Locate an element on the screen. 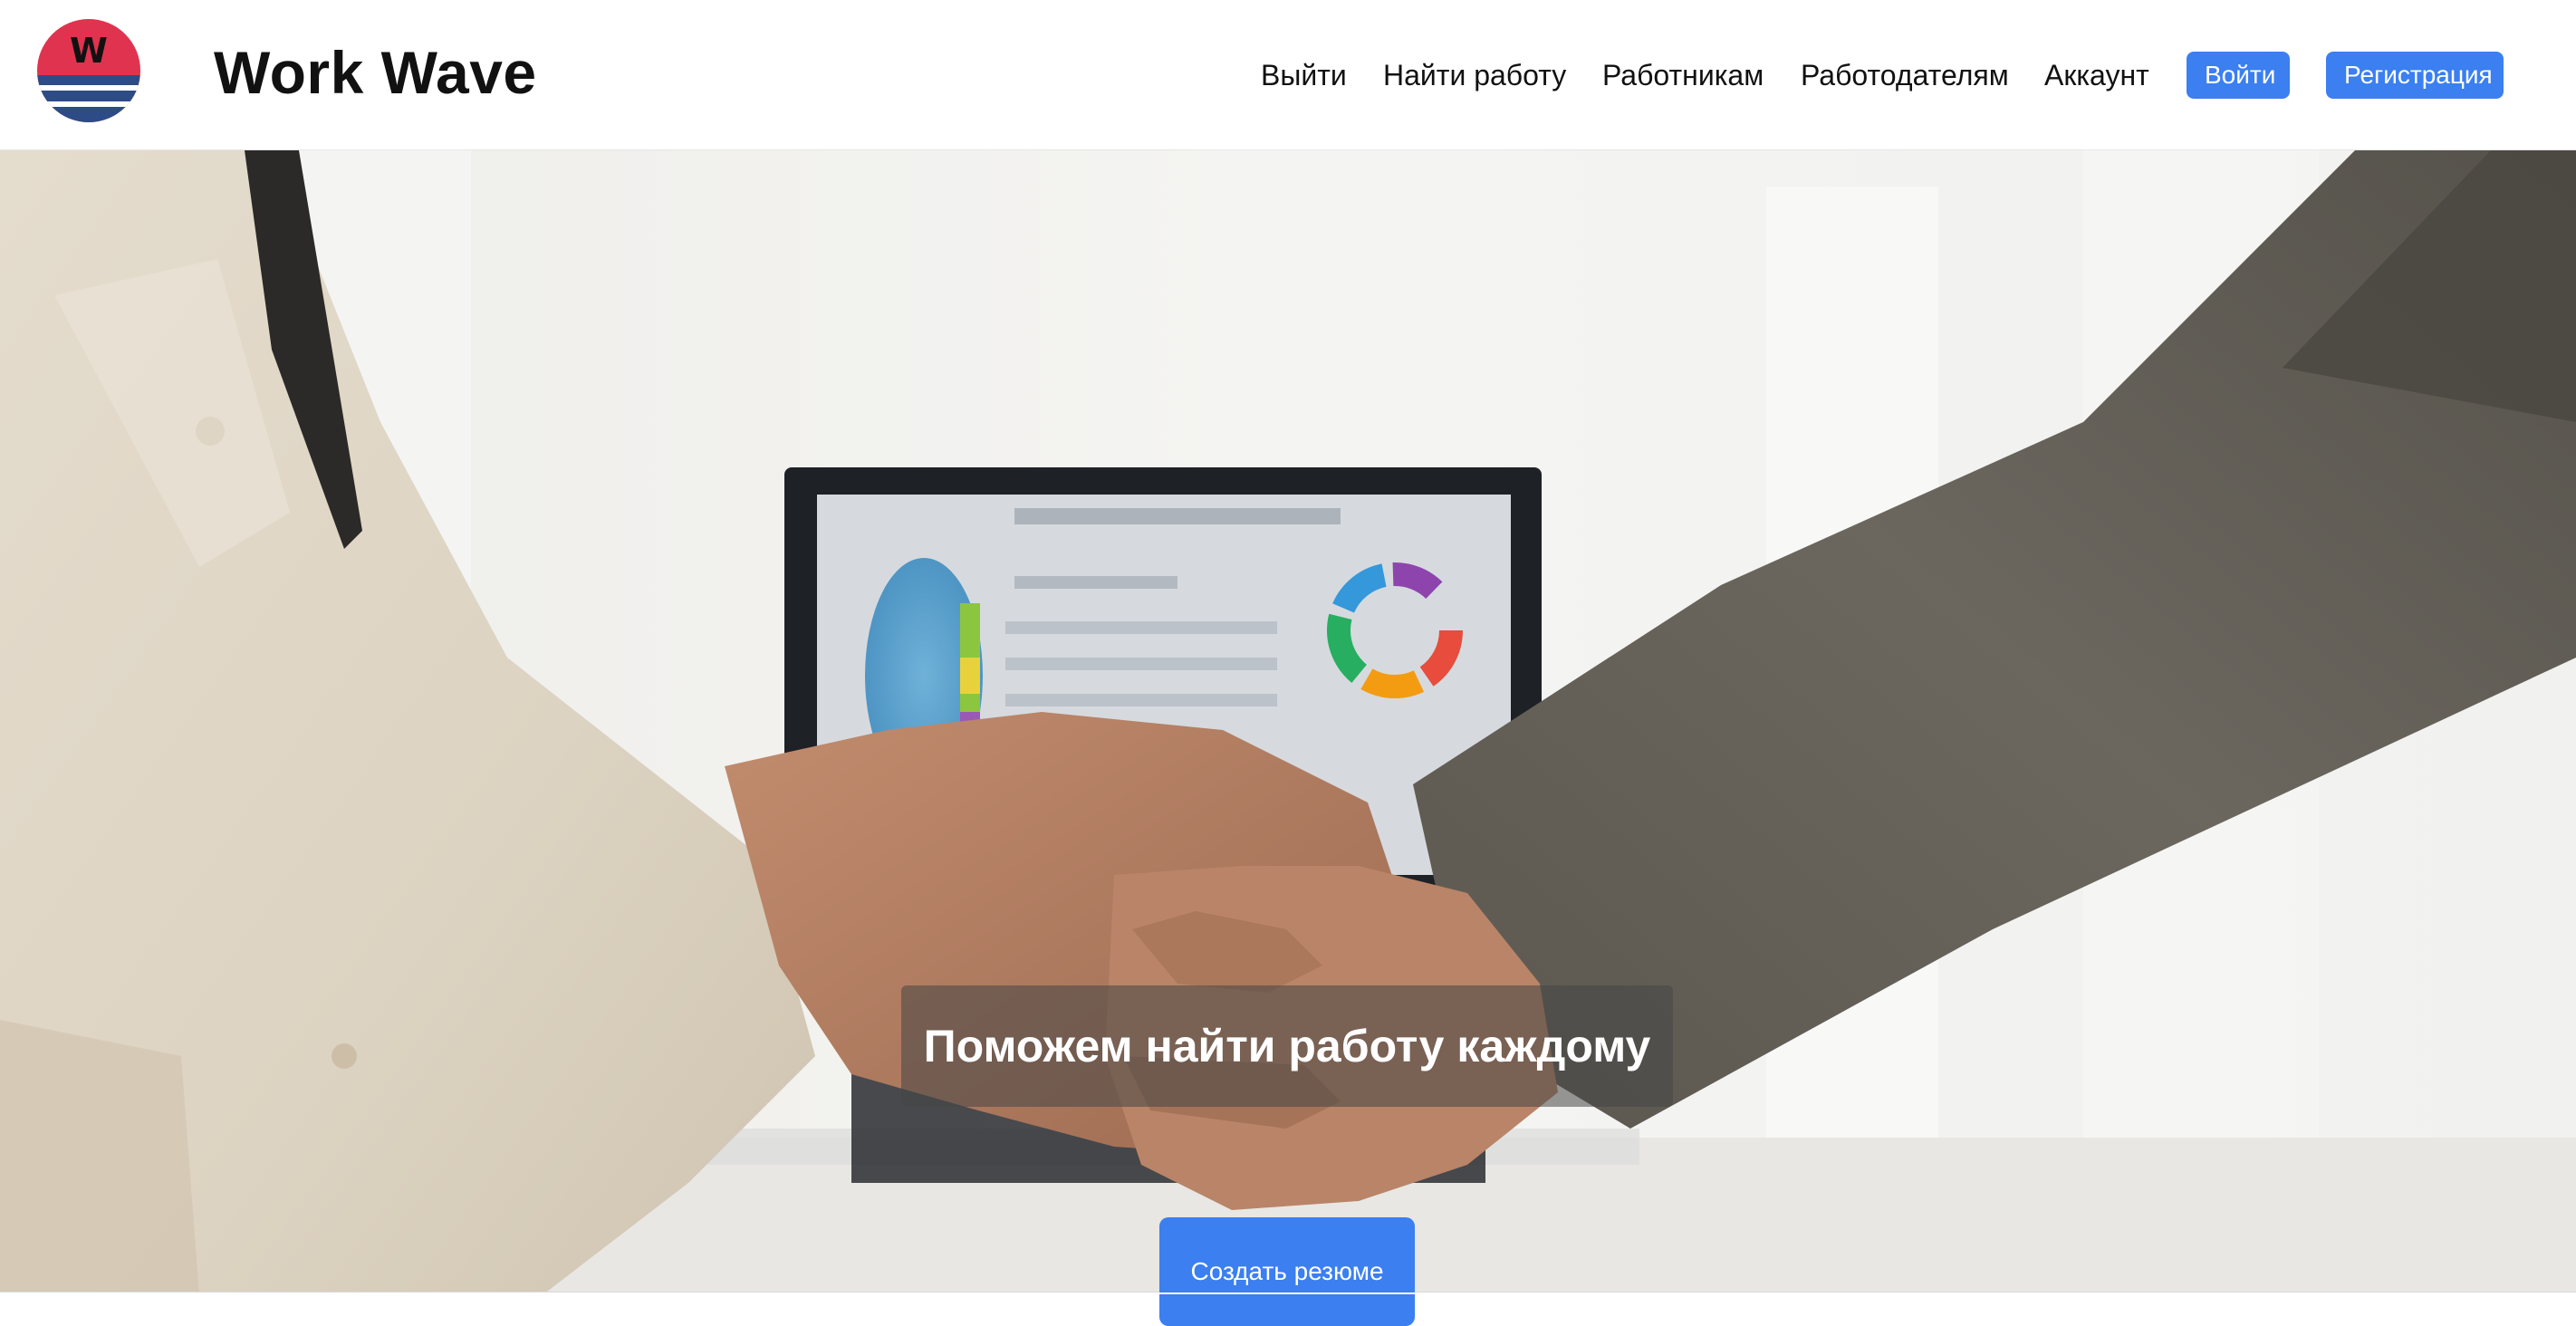 The width and height of the screenshot is (2576, 1326). nav-logout: Выйти is located at coordinates (1304, 75).